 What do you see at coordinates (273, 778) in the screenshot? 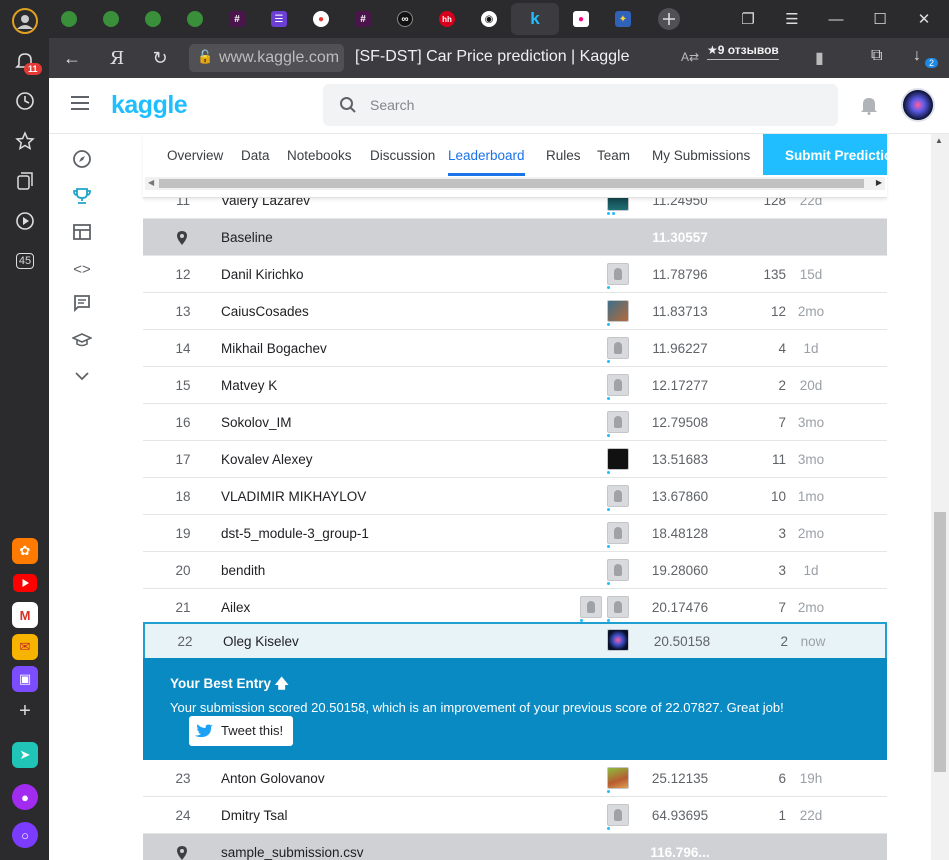
I see `team-name: Anton Golovanov` at bounding box center [273, 778].